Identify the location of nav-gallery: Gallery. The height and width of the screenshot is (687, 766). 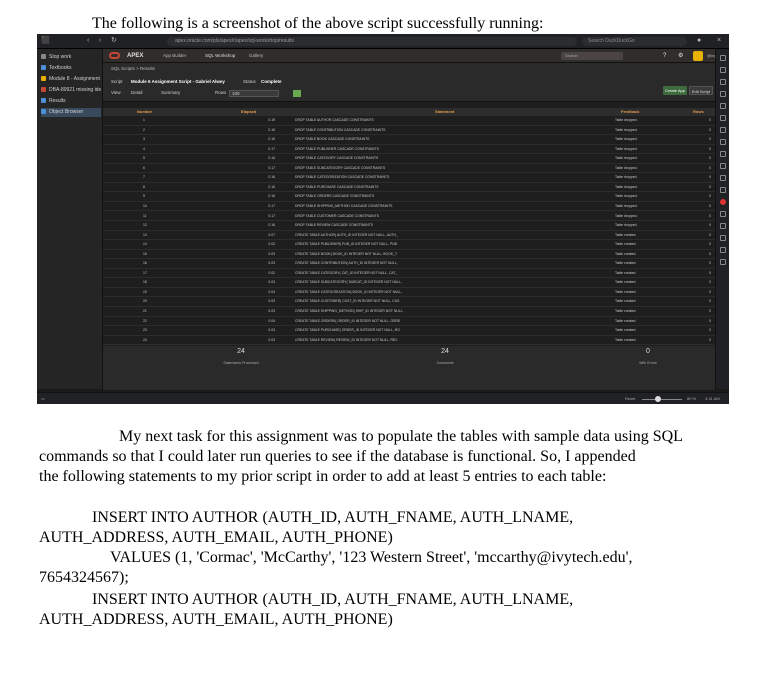
(256, 56).